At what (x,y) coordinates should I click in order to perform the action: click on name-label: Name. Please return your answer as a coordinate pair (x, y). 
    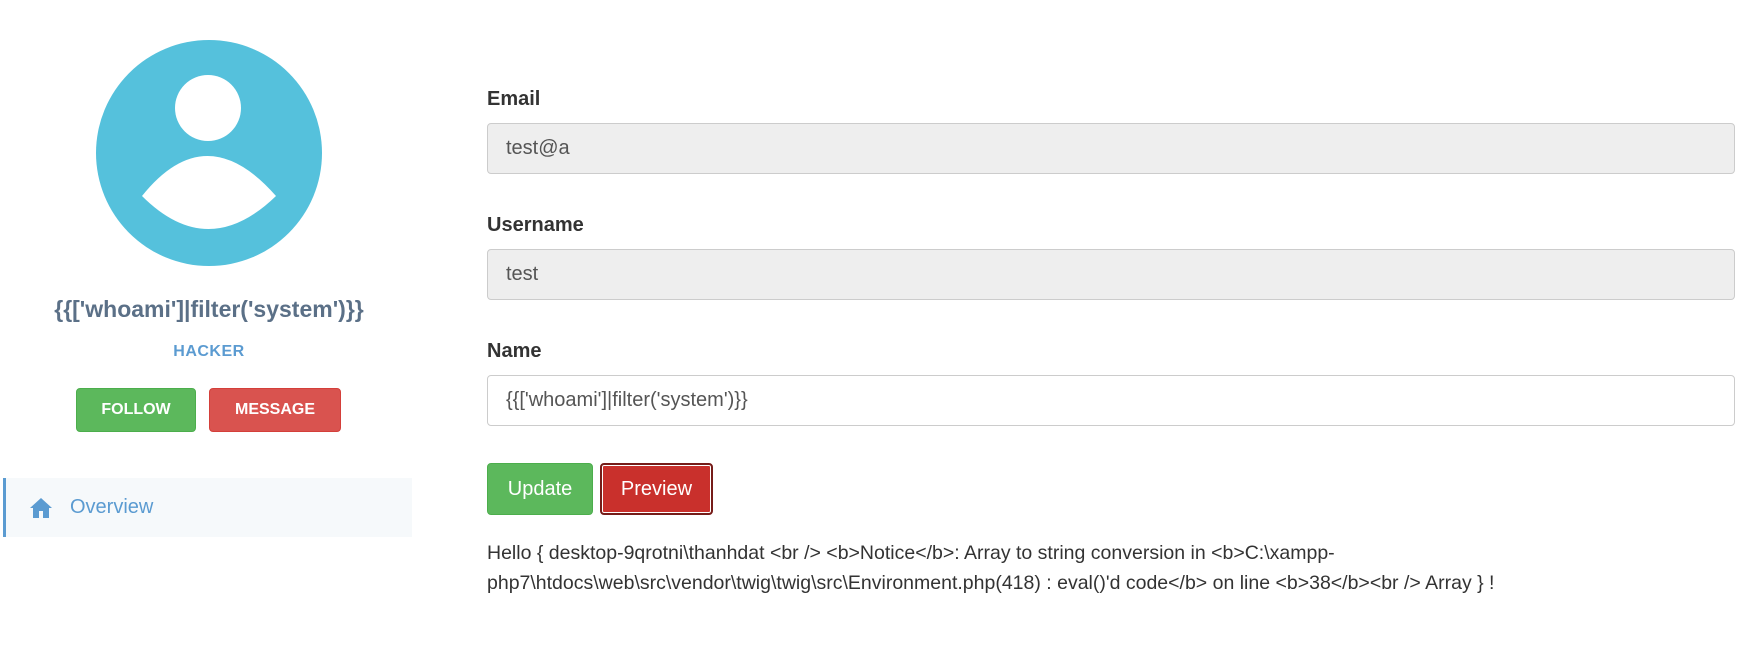
    Looking at the image, I should click on (514, 351).